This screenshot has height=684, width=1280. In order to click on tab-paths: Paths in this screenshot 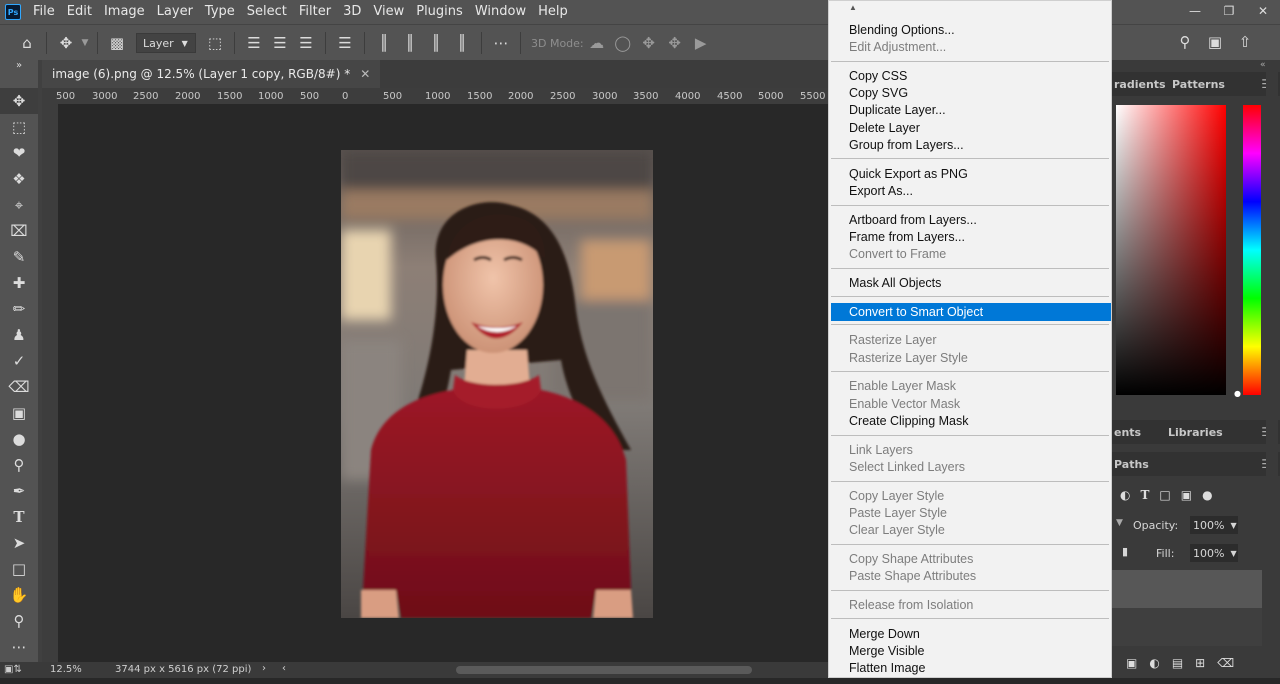, I will do `click(1131, 464)`.